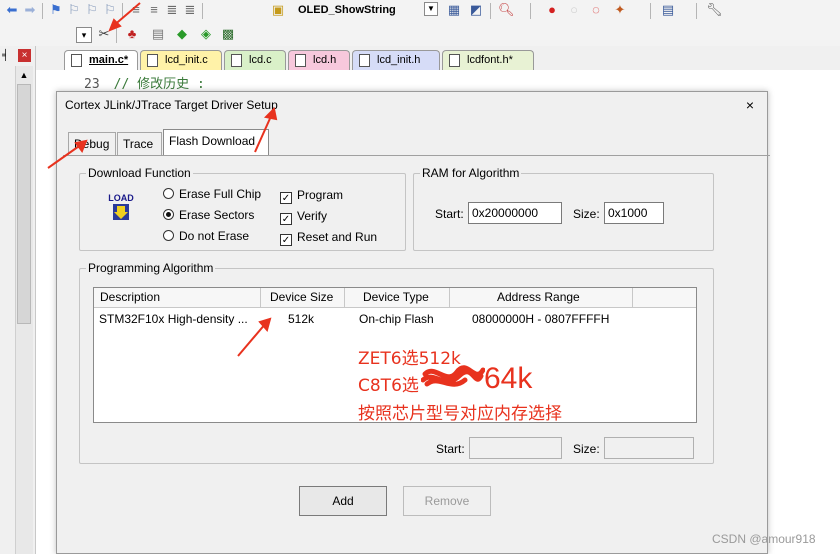 This screenshot has width=840, height=554. What do you see at coordinates (574, 10) in the screenshot?
I see `disable-breakpoint-icon: ○` at bounding box center [574, 10].